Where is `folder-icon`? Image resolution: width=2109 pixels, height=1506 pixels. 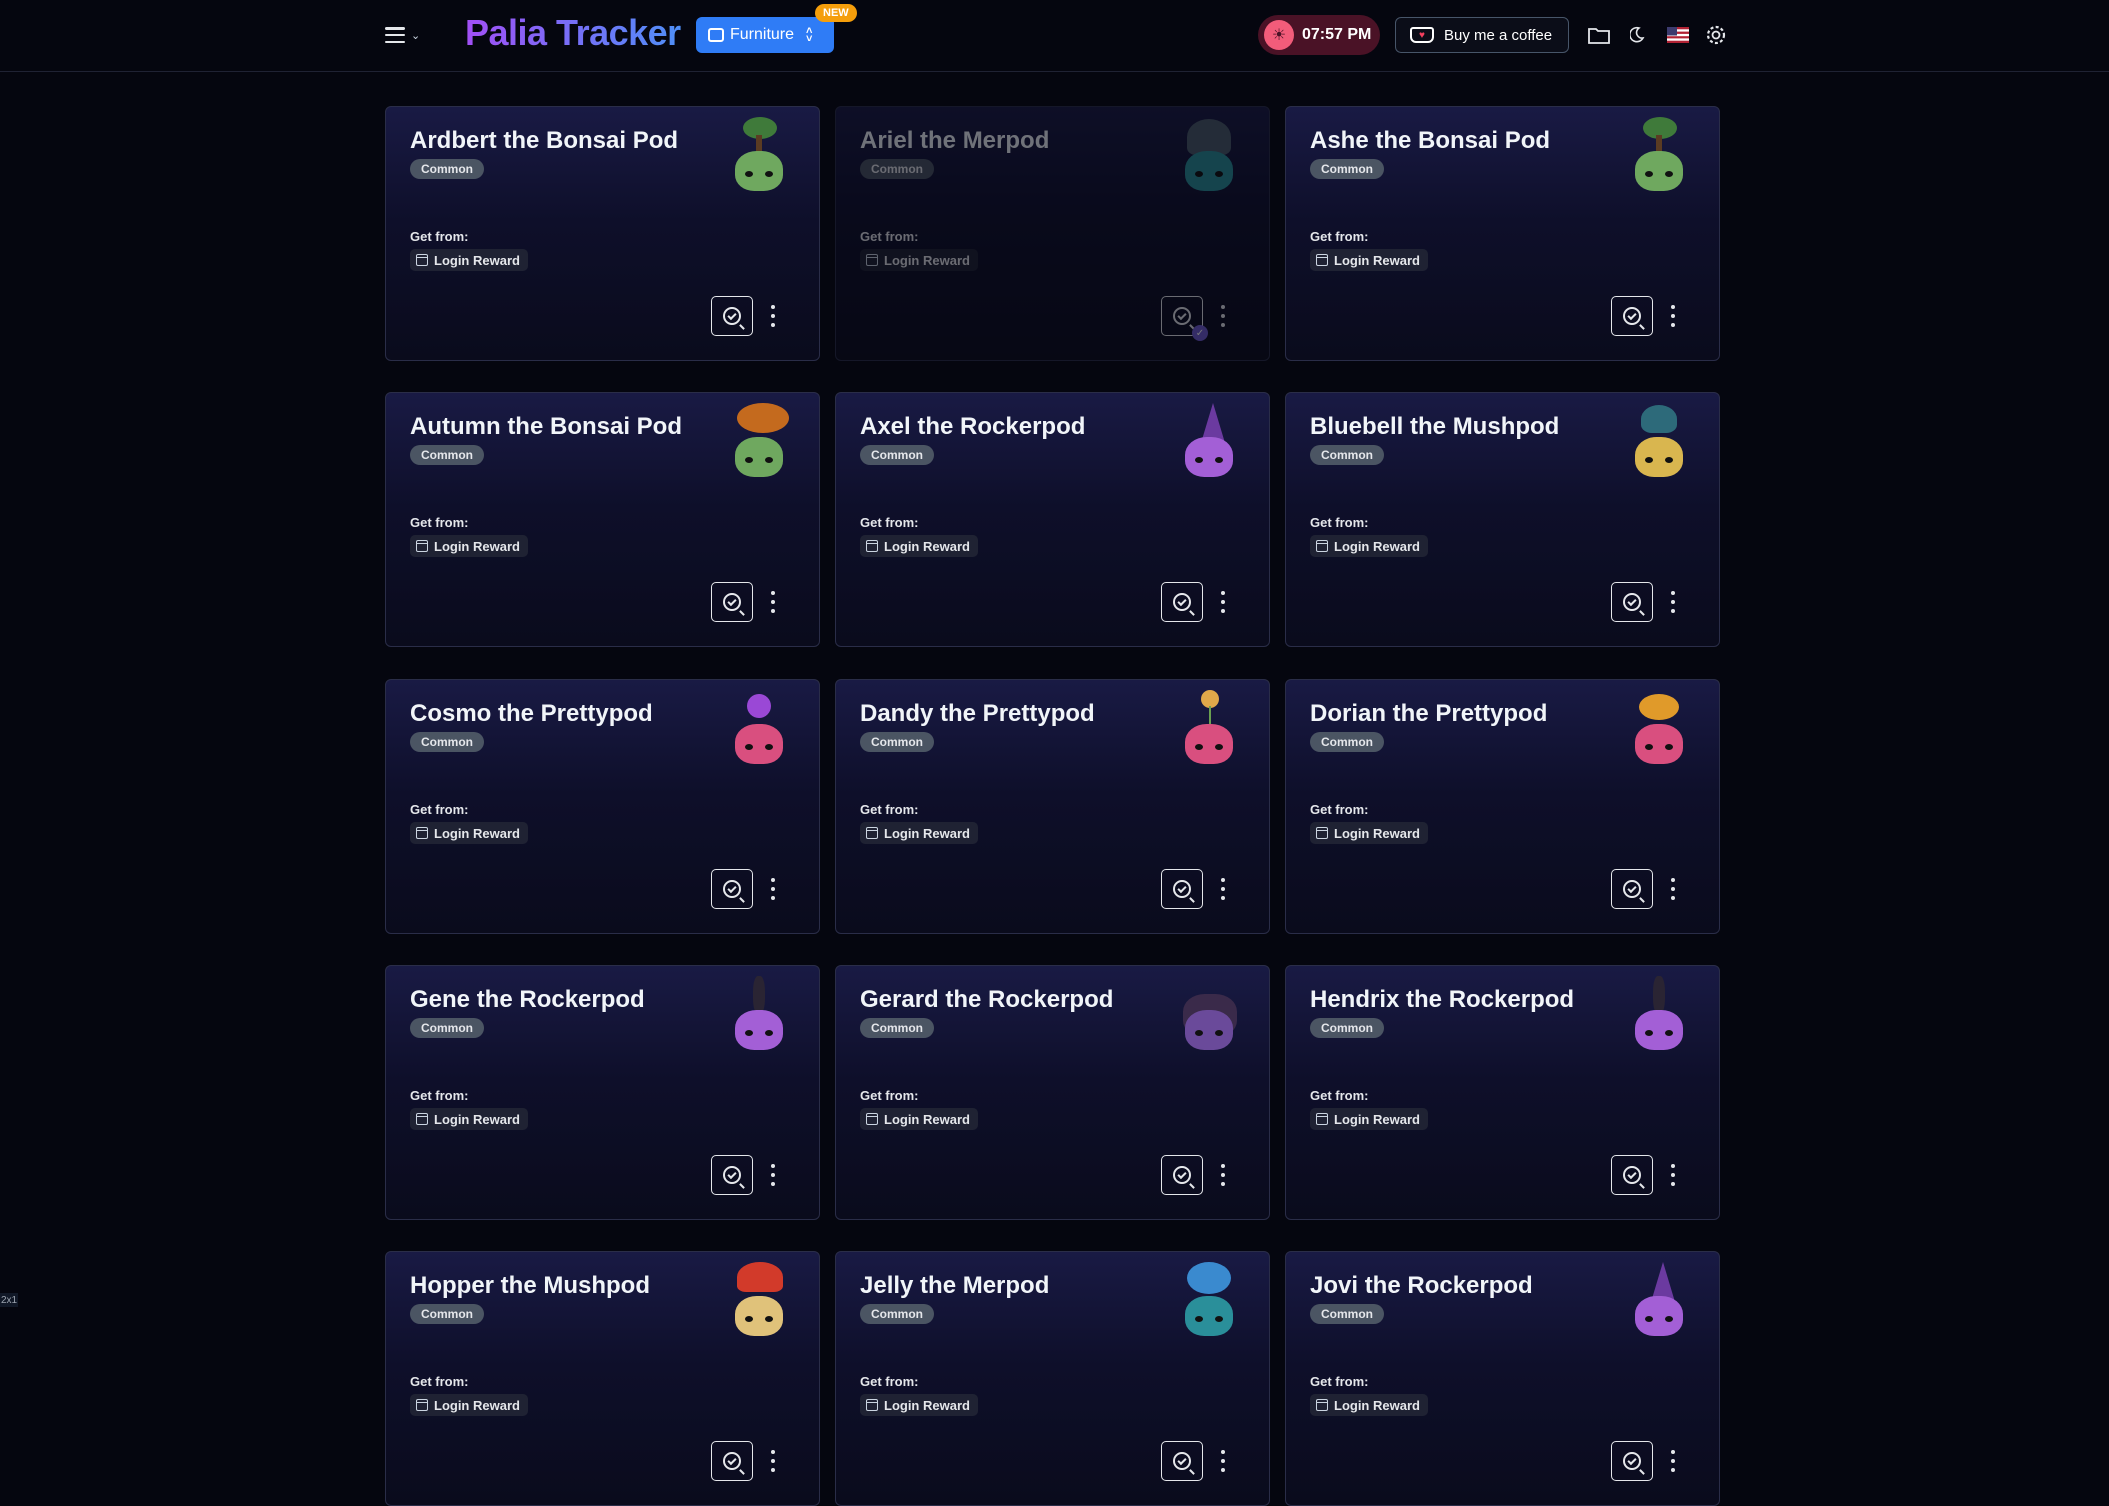 folder-icon is located at coordinates (1599, 35).